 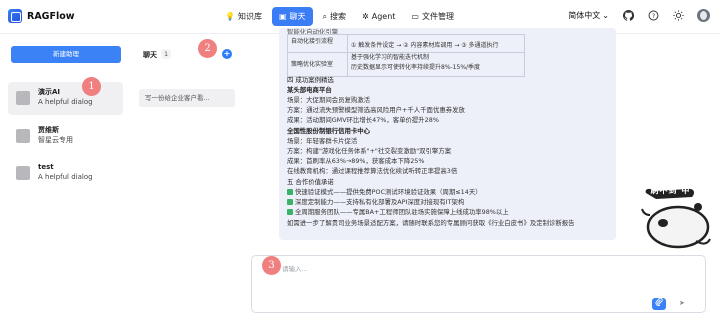 I want to click on sticker-image: S 刷不到 中 !, so click(x=676, y=222).